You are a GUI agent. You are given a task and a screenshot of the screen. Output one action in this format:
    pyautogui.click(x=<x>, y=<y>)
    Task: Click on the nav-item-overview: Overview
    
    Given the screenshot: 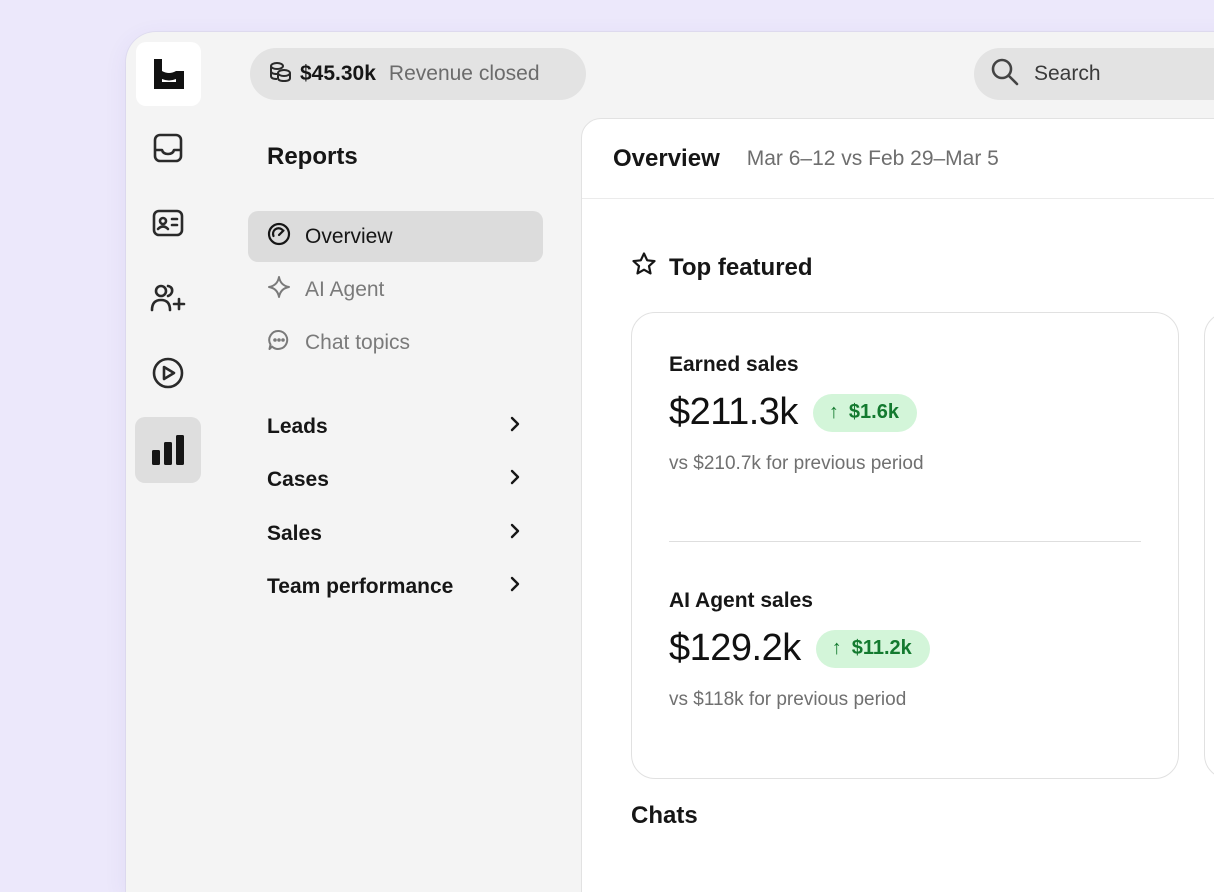 What is the action you would take?
    pyautogui.click(x=395, y=236)
    